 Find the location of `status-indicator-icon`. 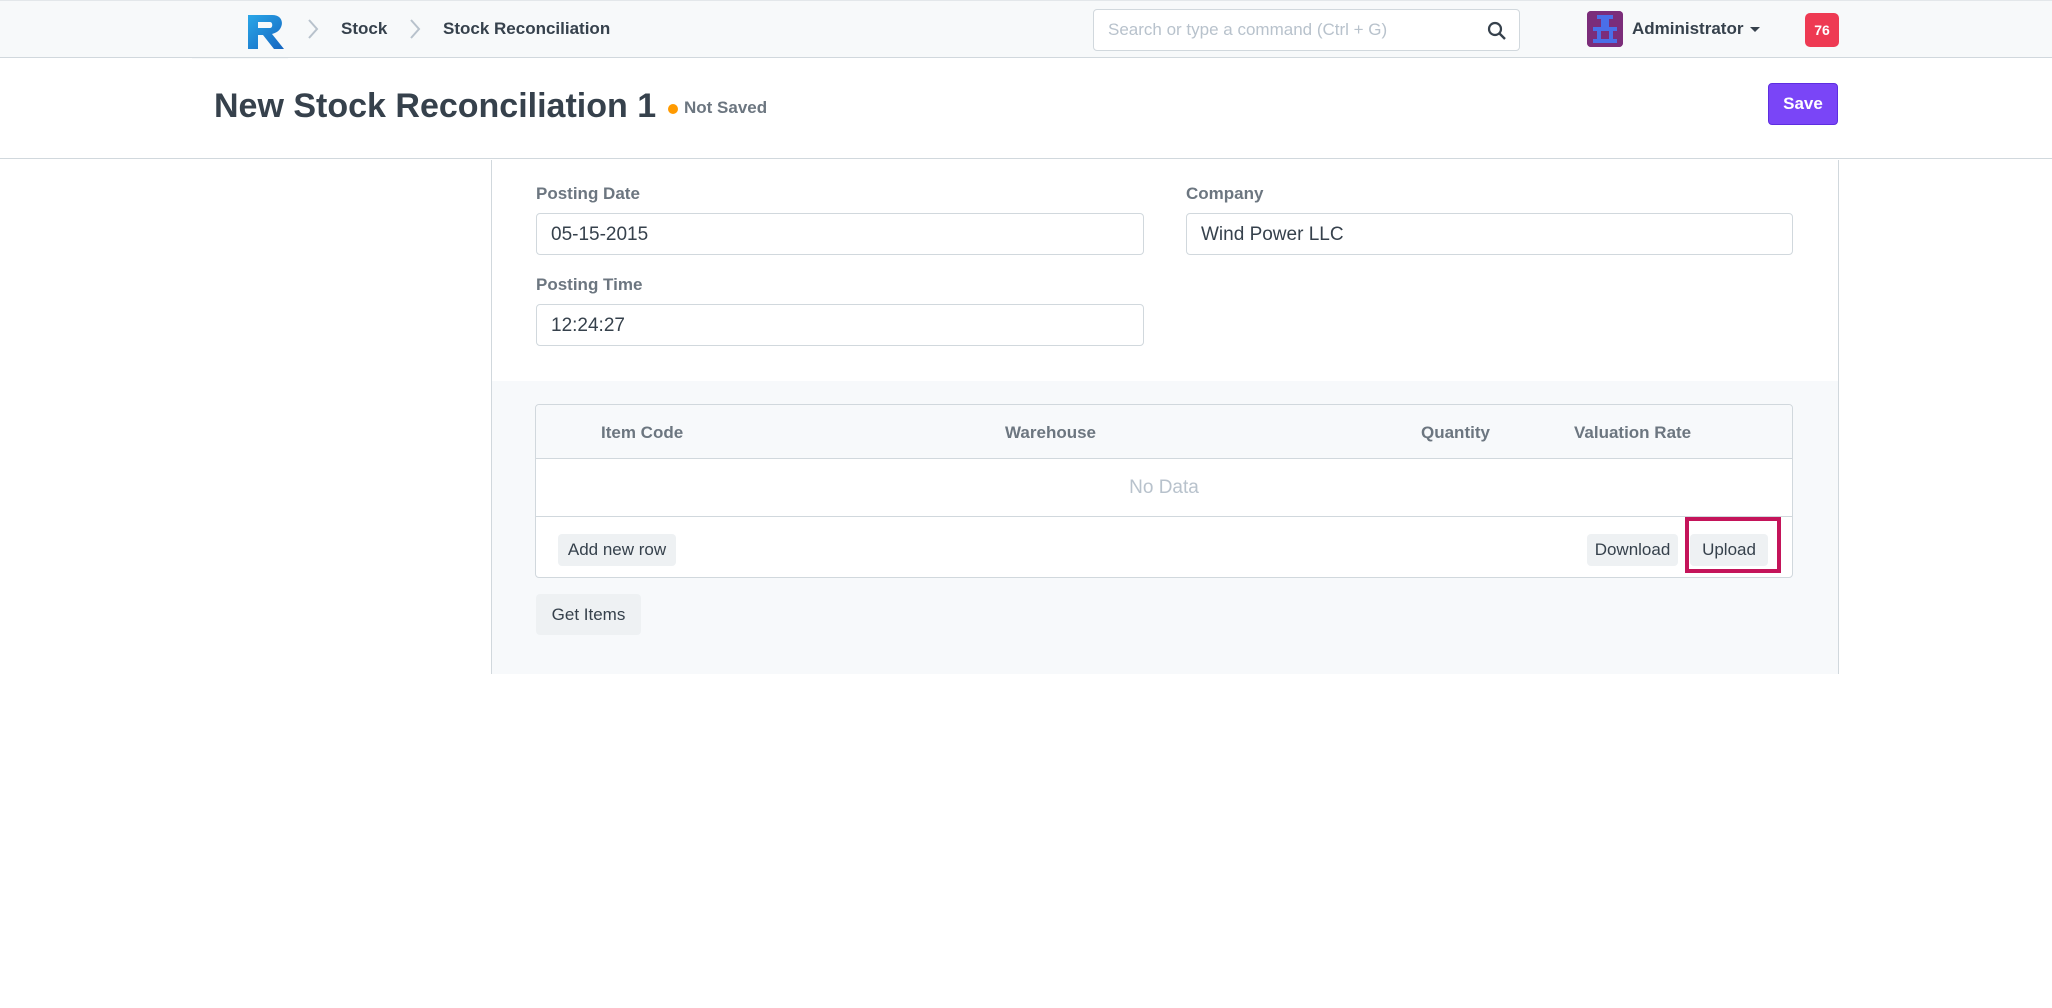

status-indicator-icon is located at coordinates (673, 109).